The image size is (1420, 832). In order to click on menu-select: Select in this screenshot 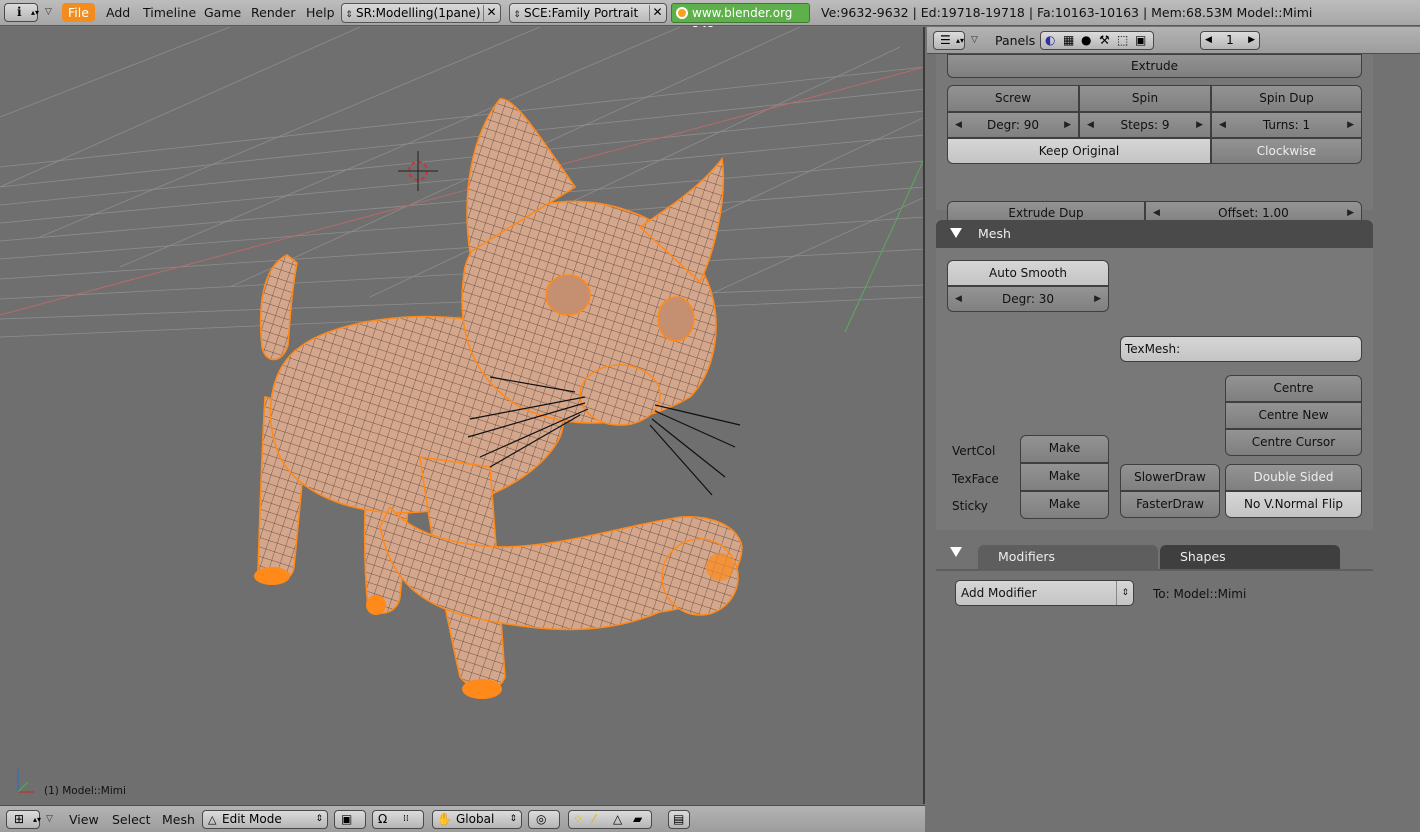, I will do `click(131, 819)`.